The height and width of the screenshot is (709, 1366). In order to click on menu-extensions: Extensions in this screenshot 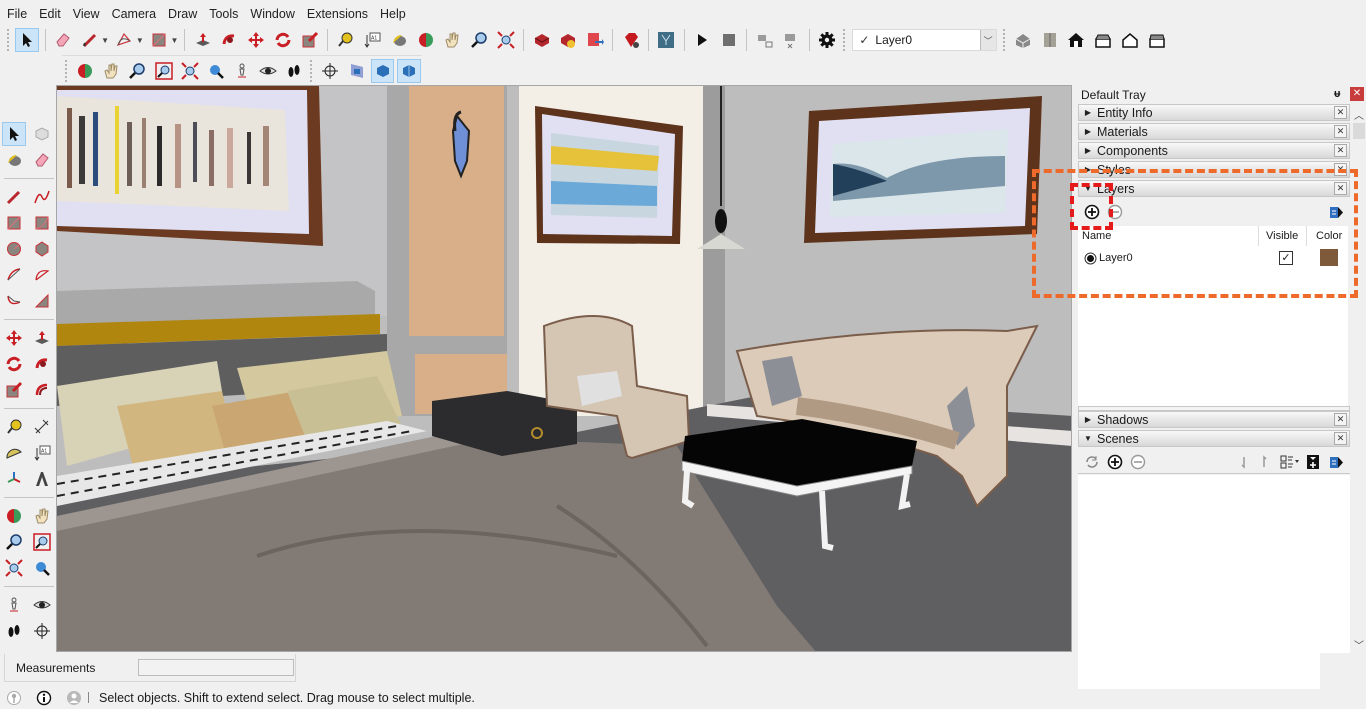, I will do `click(336, 14)`.